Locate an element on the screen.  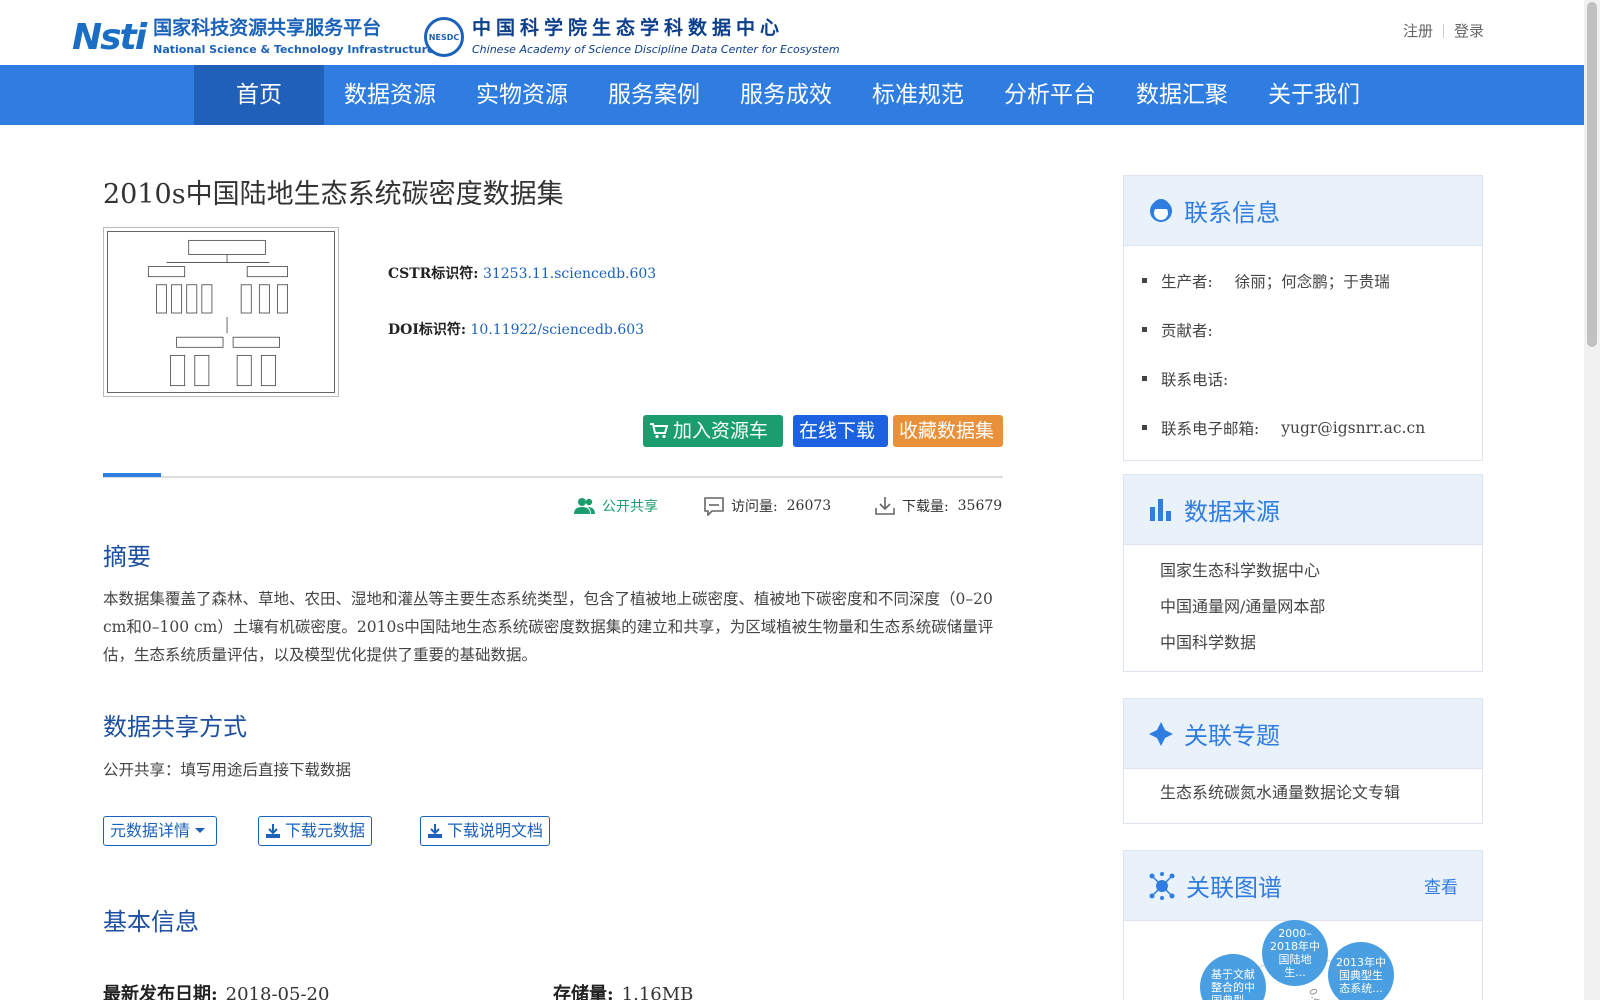
producer-value: 徐丽；何念鹏；于贵瑞 is located at coordinates (1312, 281).